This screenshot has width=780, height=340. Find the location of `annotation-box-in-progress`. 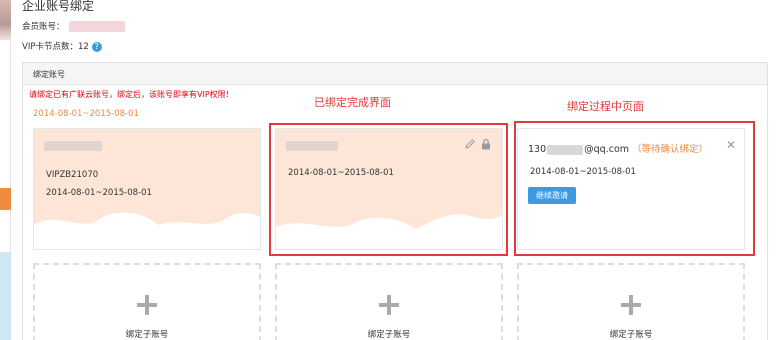

annotation-box-in-progress is located at coordinates (634, 188).